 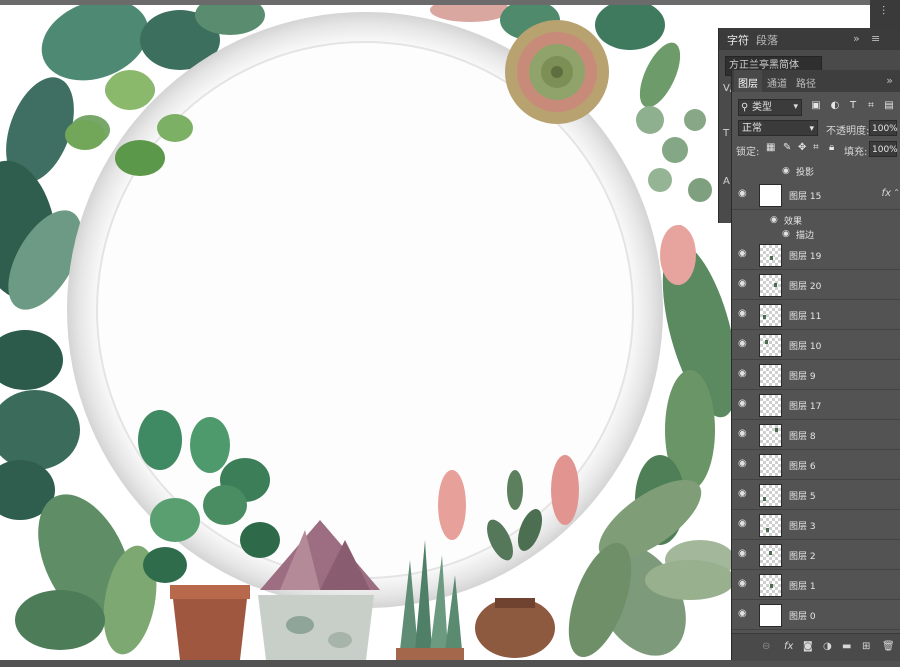 I want to click on blend-mode-value: 正常, so click(x=752, y=128).